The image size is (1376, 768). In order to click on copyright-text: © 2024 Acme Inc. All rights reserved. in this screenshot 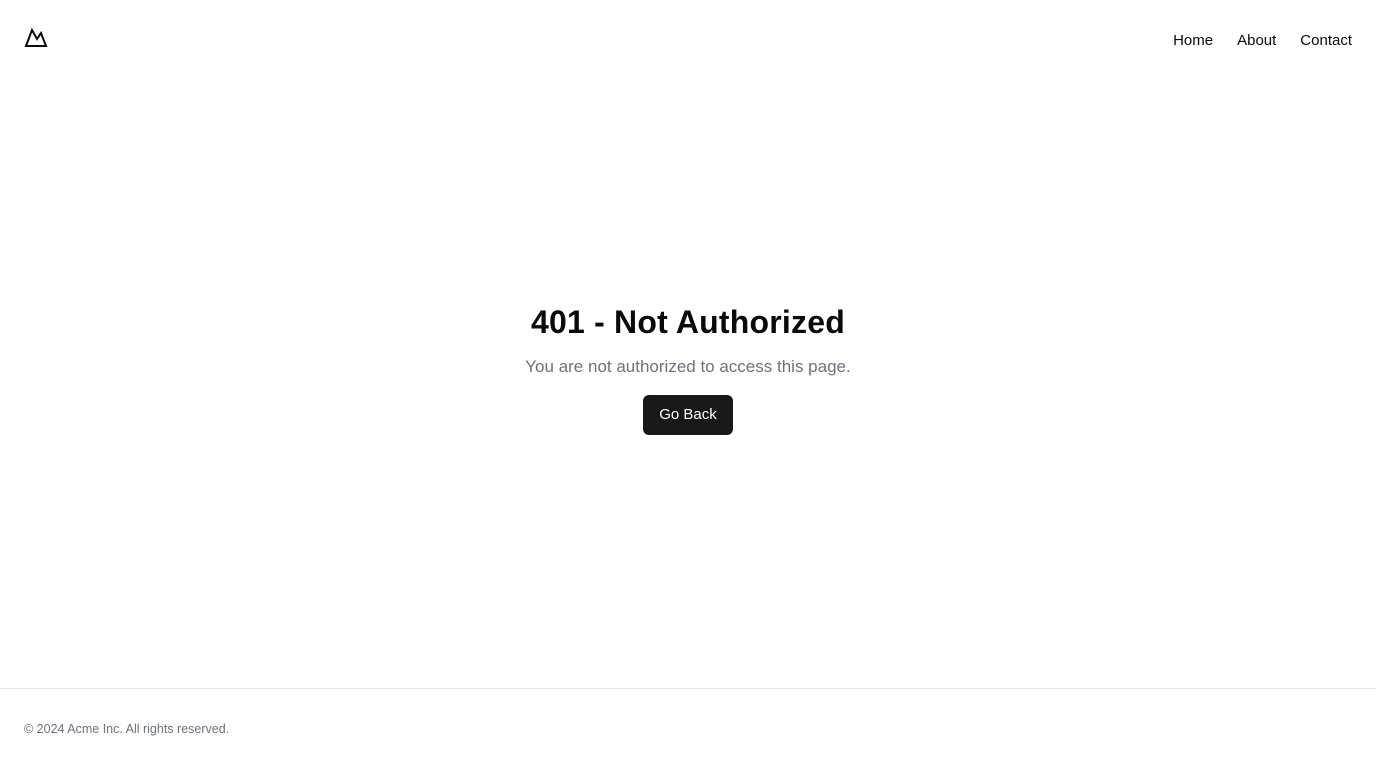, I will do `click(127, 728)`.